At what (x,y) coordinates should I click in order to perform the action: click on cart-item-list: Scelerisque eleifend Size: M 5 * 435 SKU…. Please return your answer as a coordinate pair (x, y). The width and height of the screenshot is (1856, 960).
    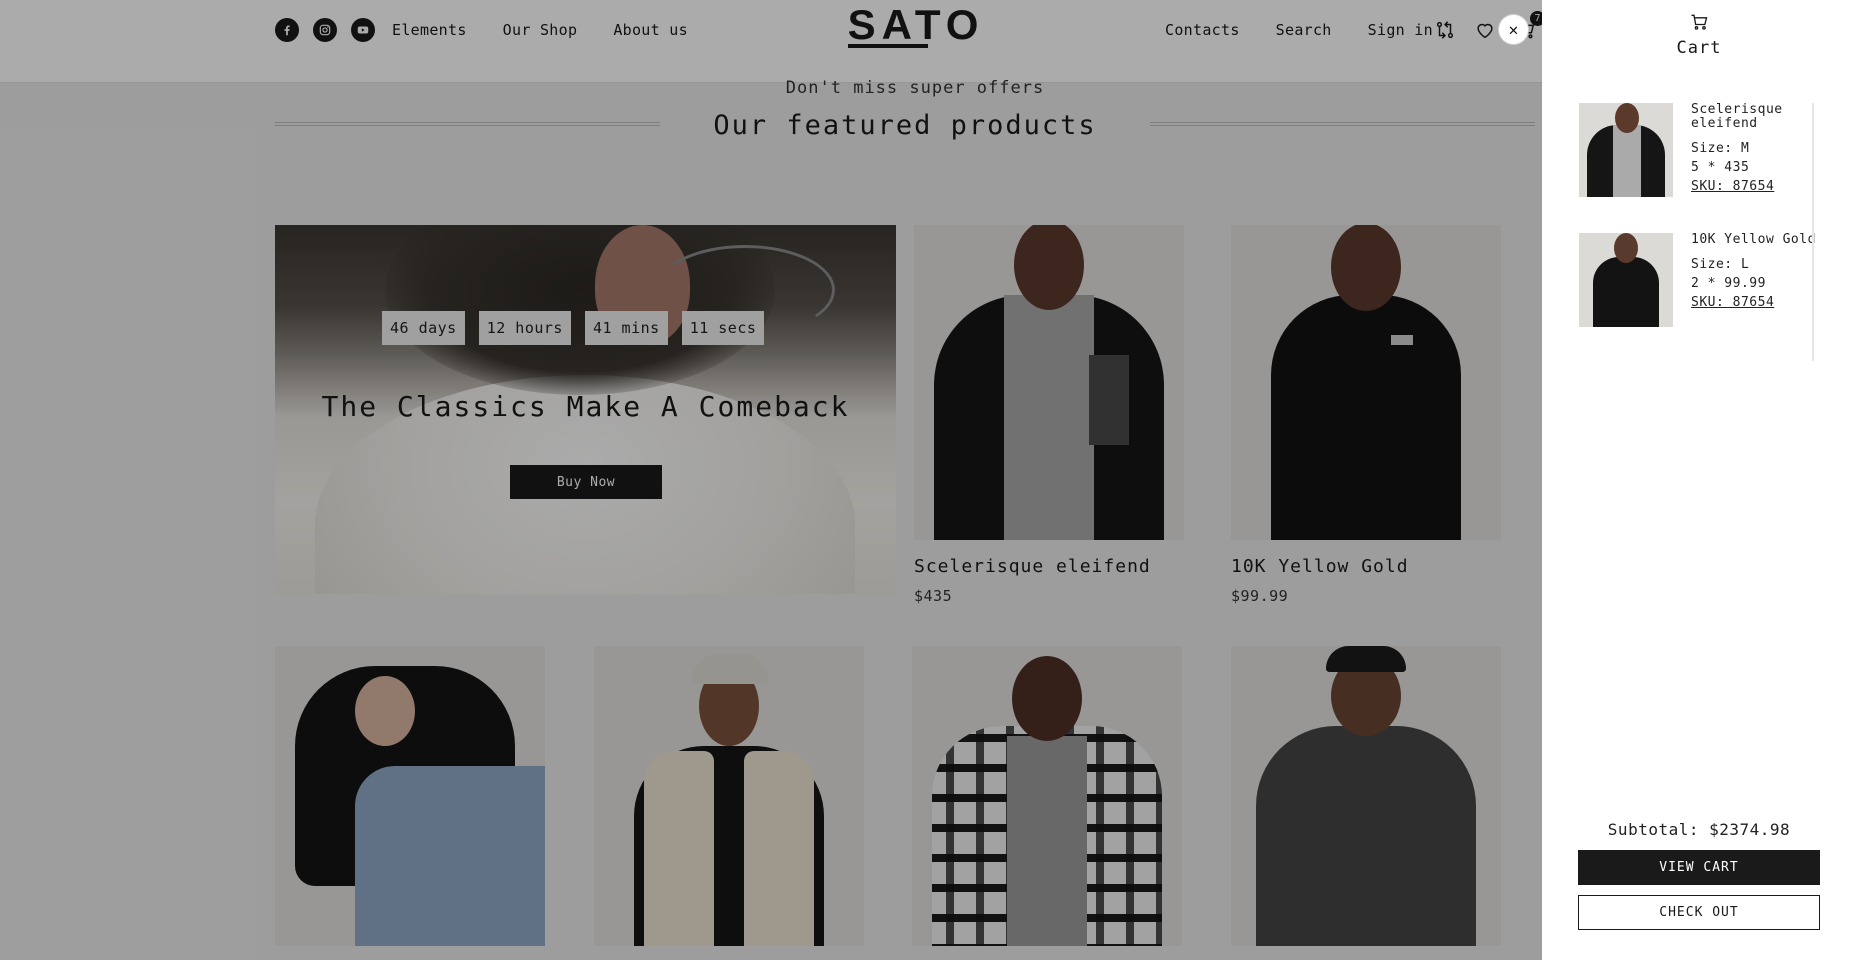
    Looking at the image, I should click on (1701, 233).